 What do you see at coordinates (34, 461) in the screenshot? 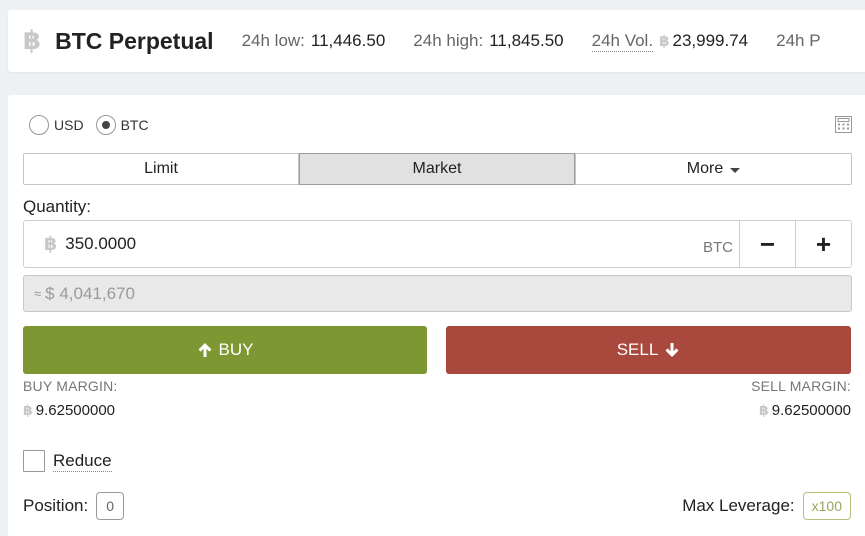
I see `reduce-checkbox` at bounding box center [34, 461].